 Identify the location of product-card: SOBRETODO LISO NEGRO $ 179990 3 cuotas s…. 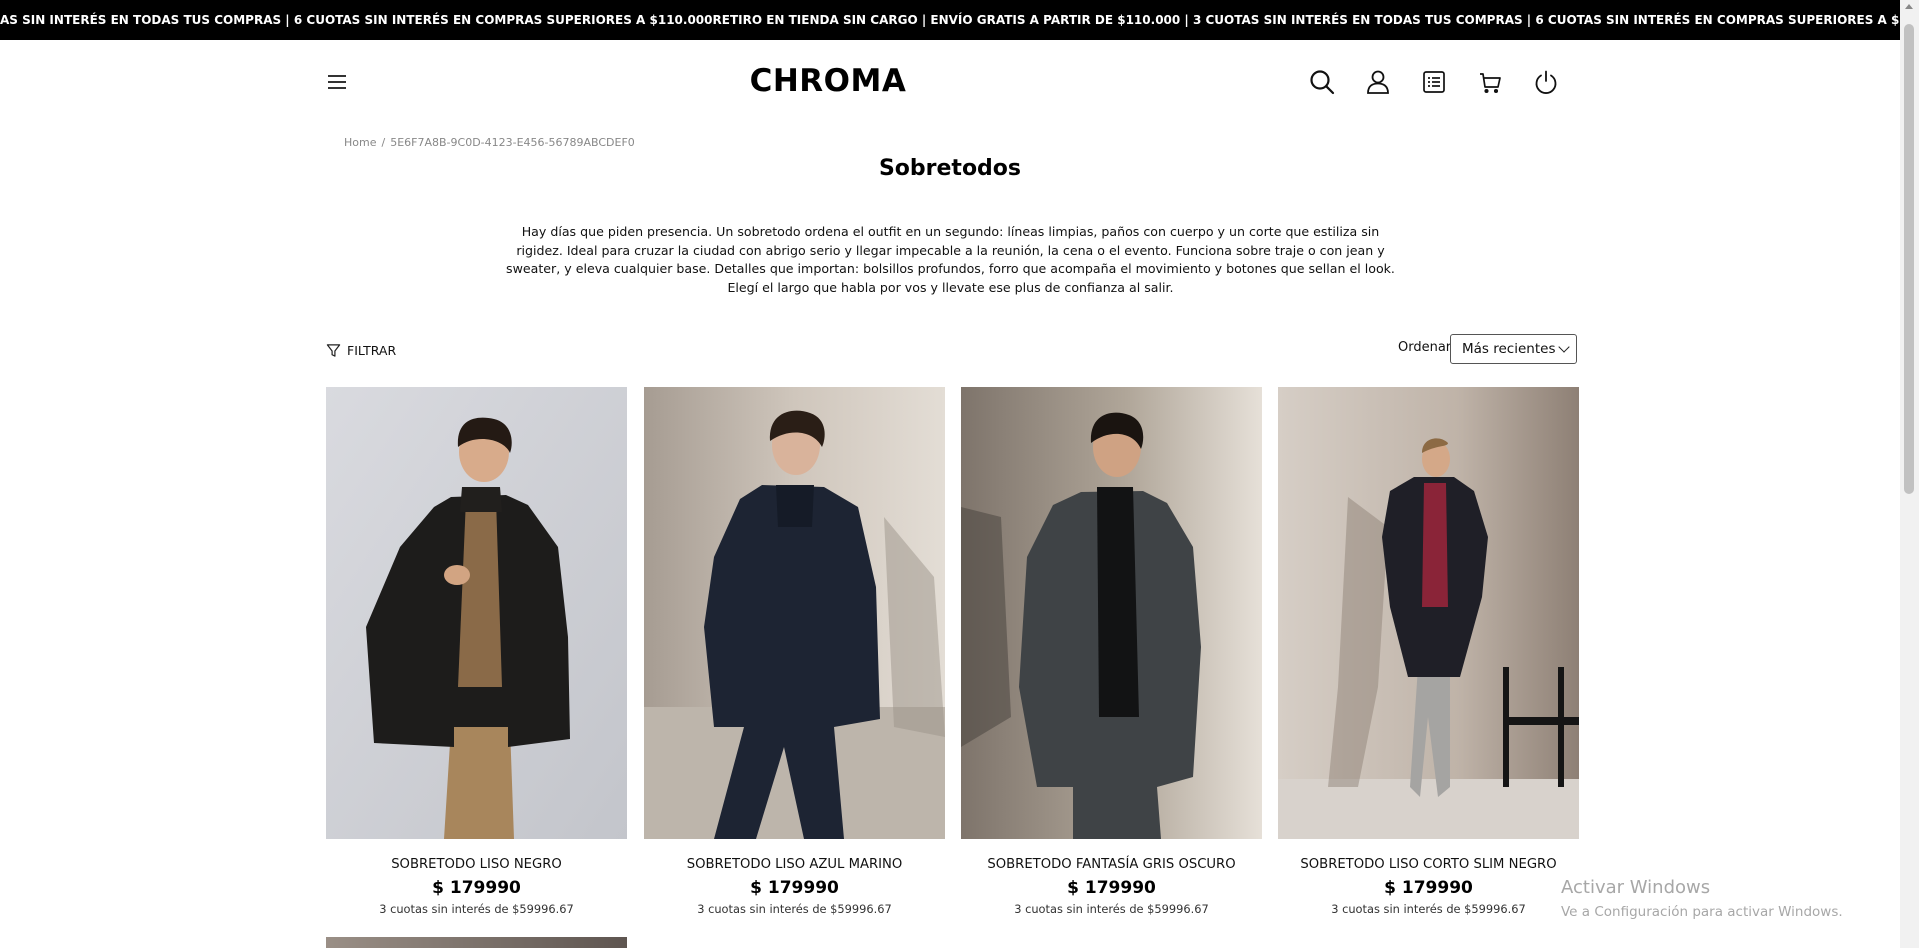
(476, 657).